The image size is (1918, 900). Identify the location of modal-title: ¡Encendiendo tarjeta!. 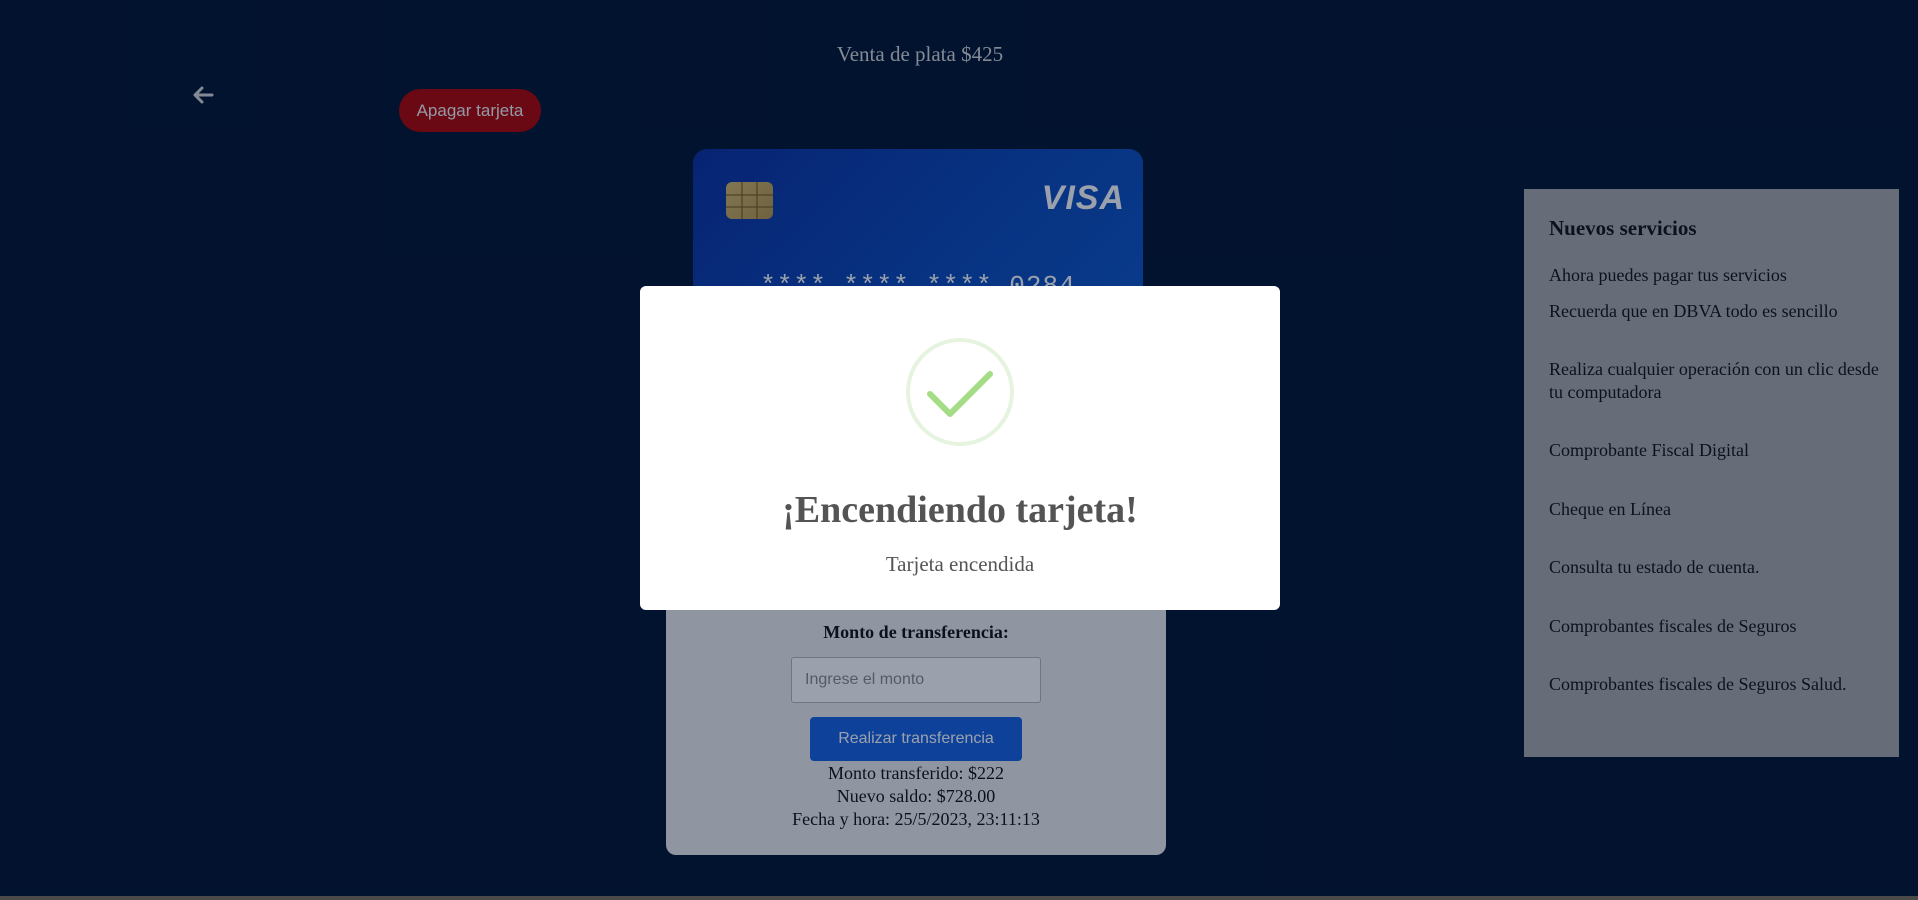
(960, 510).